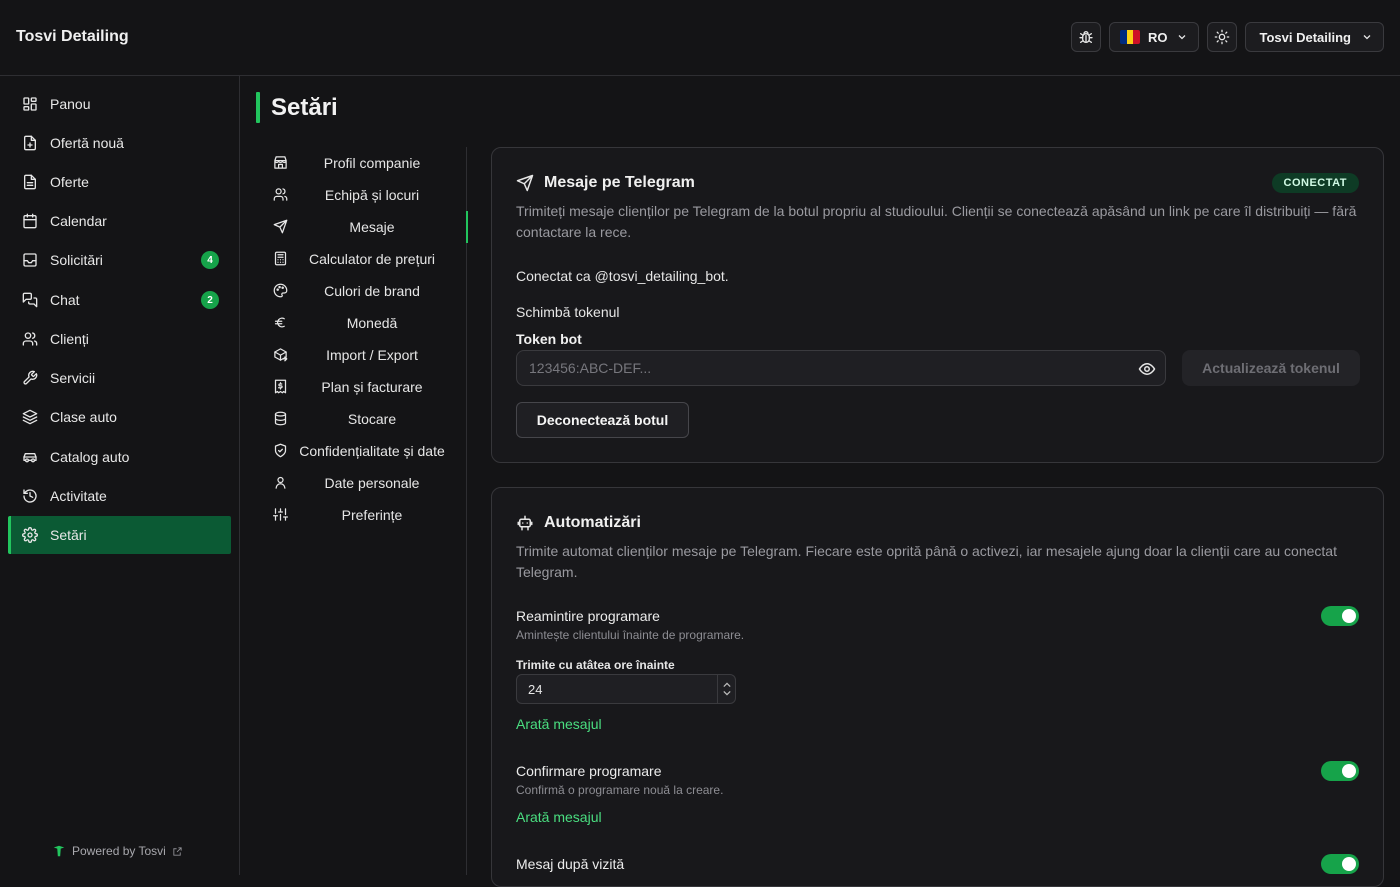 This screenshot has width=1400, height=887. What do you see at coordinates (620, 790) in the screenshot?
I see `confirmation-subtitle: Confirmă o programare nouă la creare.` at bounding box center [620, 790].